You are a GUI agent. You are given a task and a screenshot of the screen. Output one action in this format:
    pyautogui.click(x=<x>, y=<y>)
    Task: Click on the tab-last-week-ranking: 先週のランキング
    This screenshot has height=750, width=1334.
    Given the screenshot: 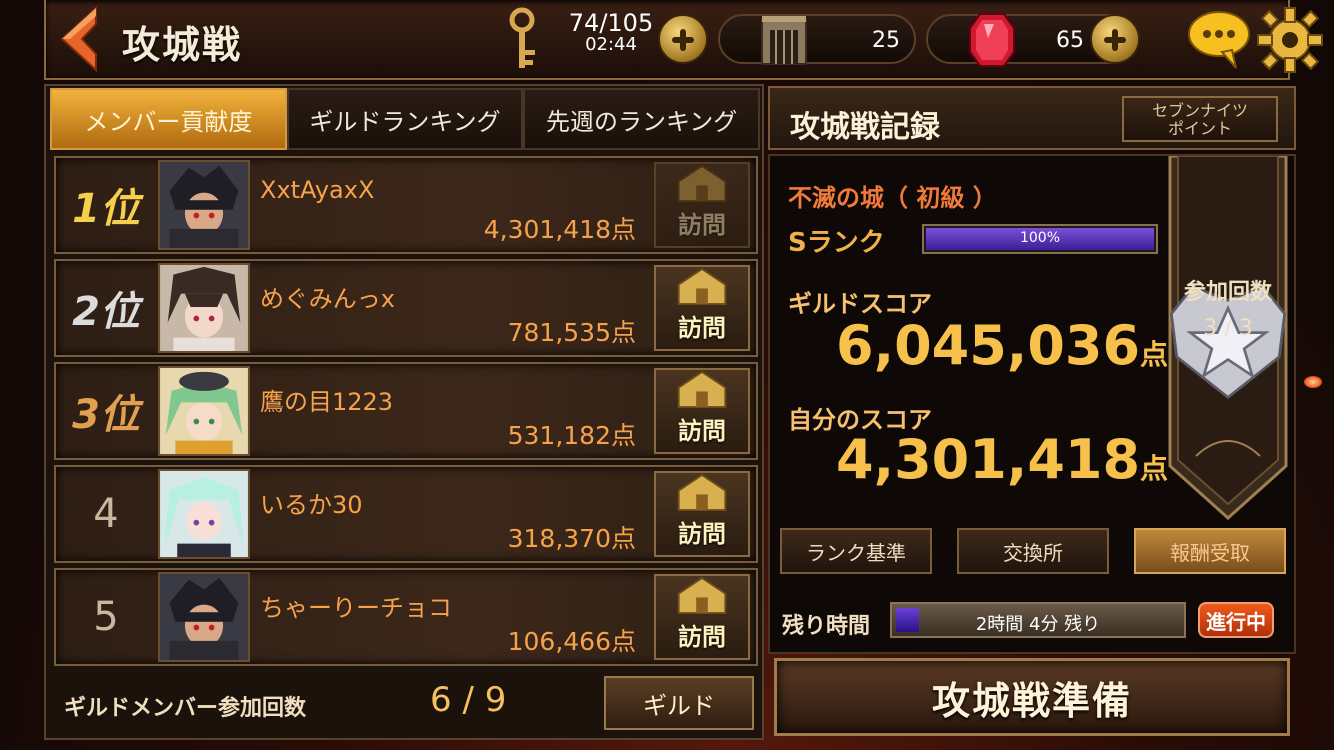 What is the action you would take?
    pyautogui.click(x=642, y=119)
    